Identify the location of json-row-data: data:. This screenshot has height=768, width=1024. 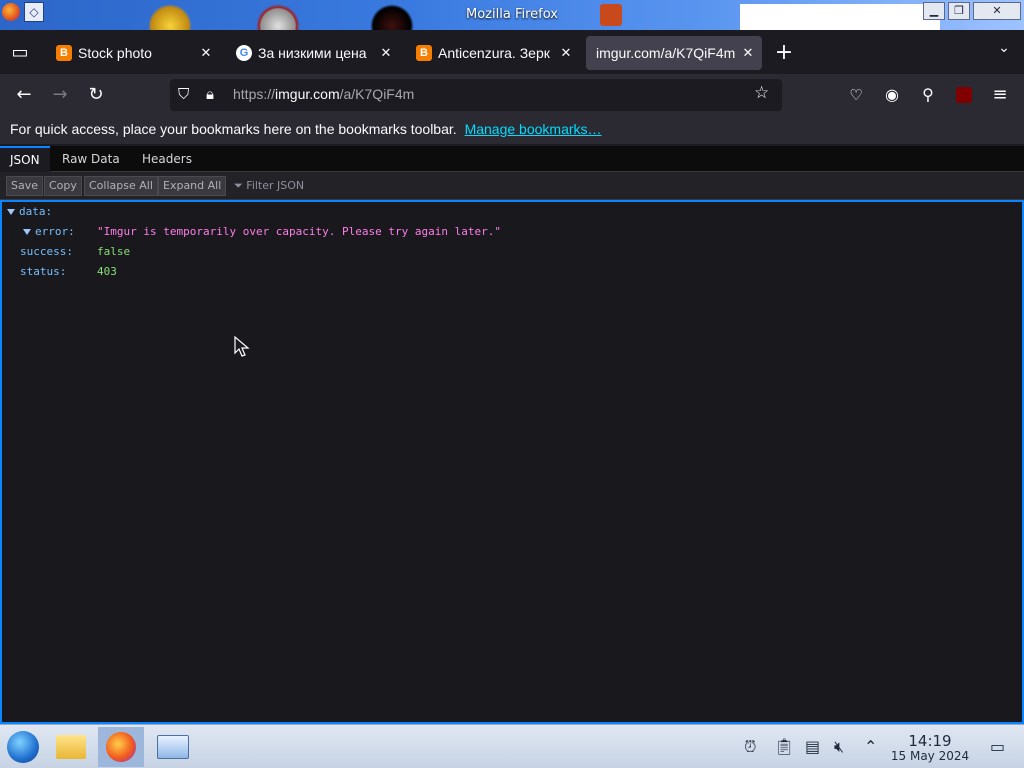
(29, 211).